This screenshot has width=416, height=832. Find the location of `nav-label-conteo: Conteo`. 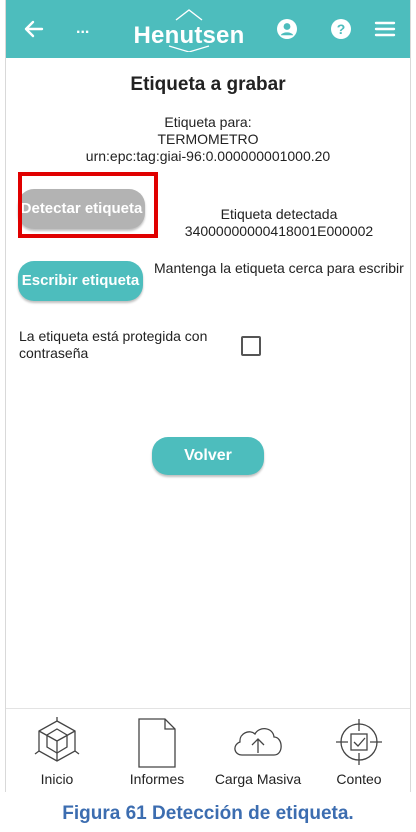

nav-label-conteo: Conteo is located at coordinates (359, 779).